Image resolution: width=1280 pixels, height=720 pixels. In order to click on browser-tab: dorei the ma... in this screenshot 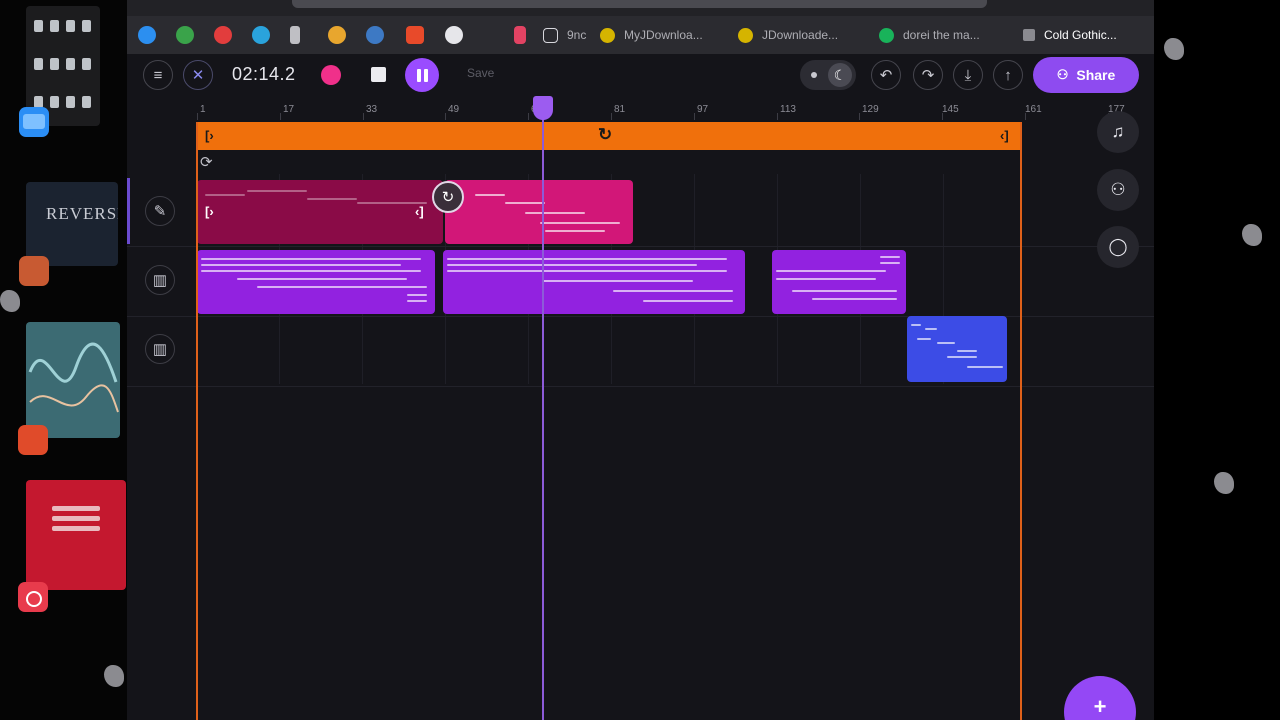, I will do `click(940, 35)`.